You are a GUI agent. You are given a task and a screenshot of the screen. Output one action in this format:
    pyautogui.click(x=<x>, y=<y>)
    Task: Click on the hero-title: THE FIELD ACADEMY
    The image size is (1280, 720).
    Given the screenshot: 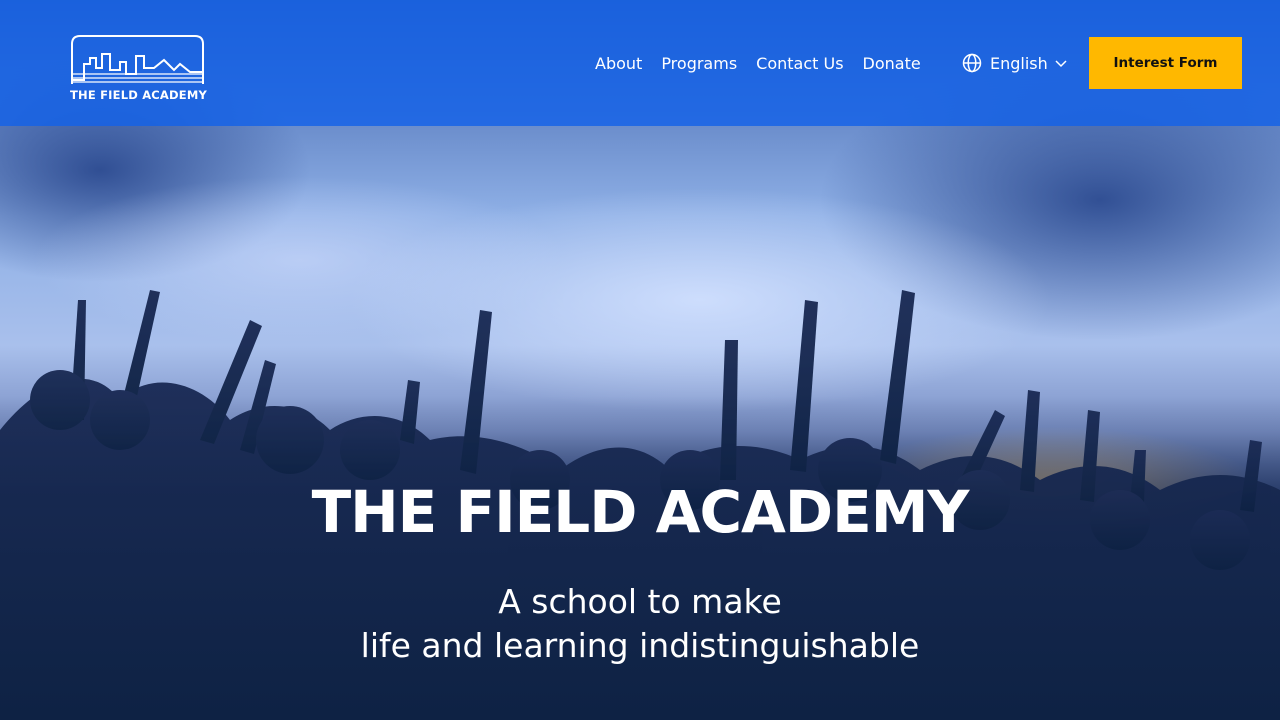 What is the action you would take?
    pyautogui.click(x=640, y=512)
    